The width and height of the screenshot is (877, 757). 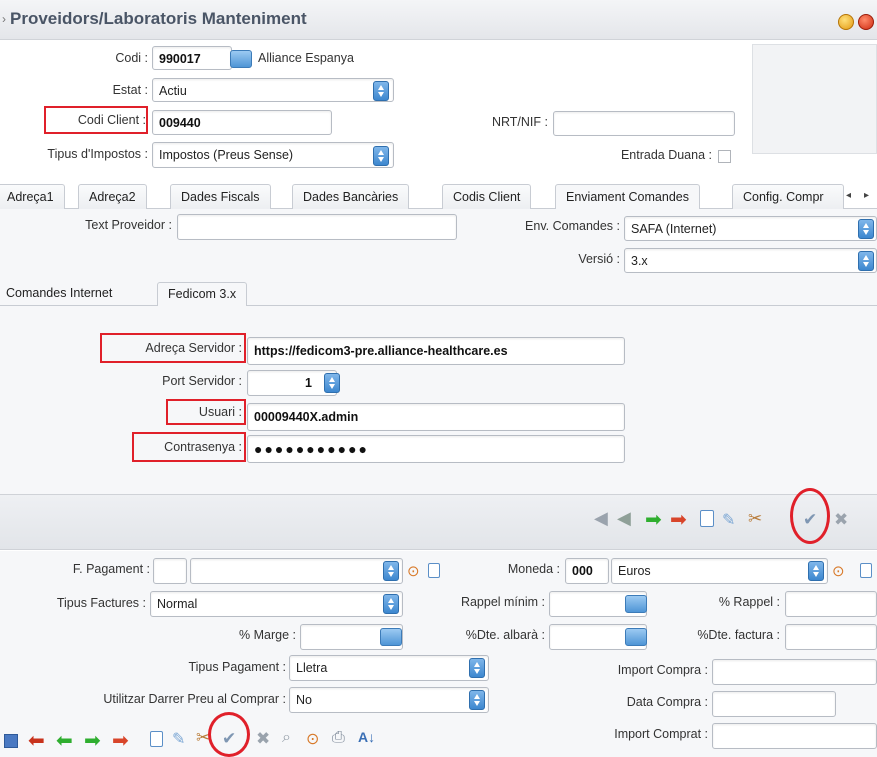 What do you see at coordinates (4, 19) in the screenshot?
I see `window-icon: ›` at bounding box center [4, 19].